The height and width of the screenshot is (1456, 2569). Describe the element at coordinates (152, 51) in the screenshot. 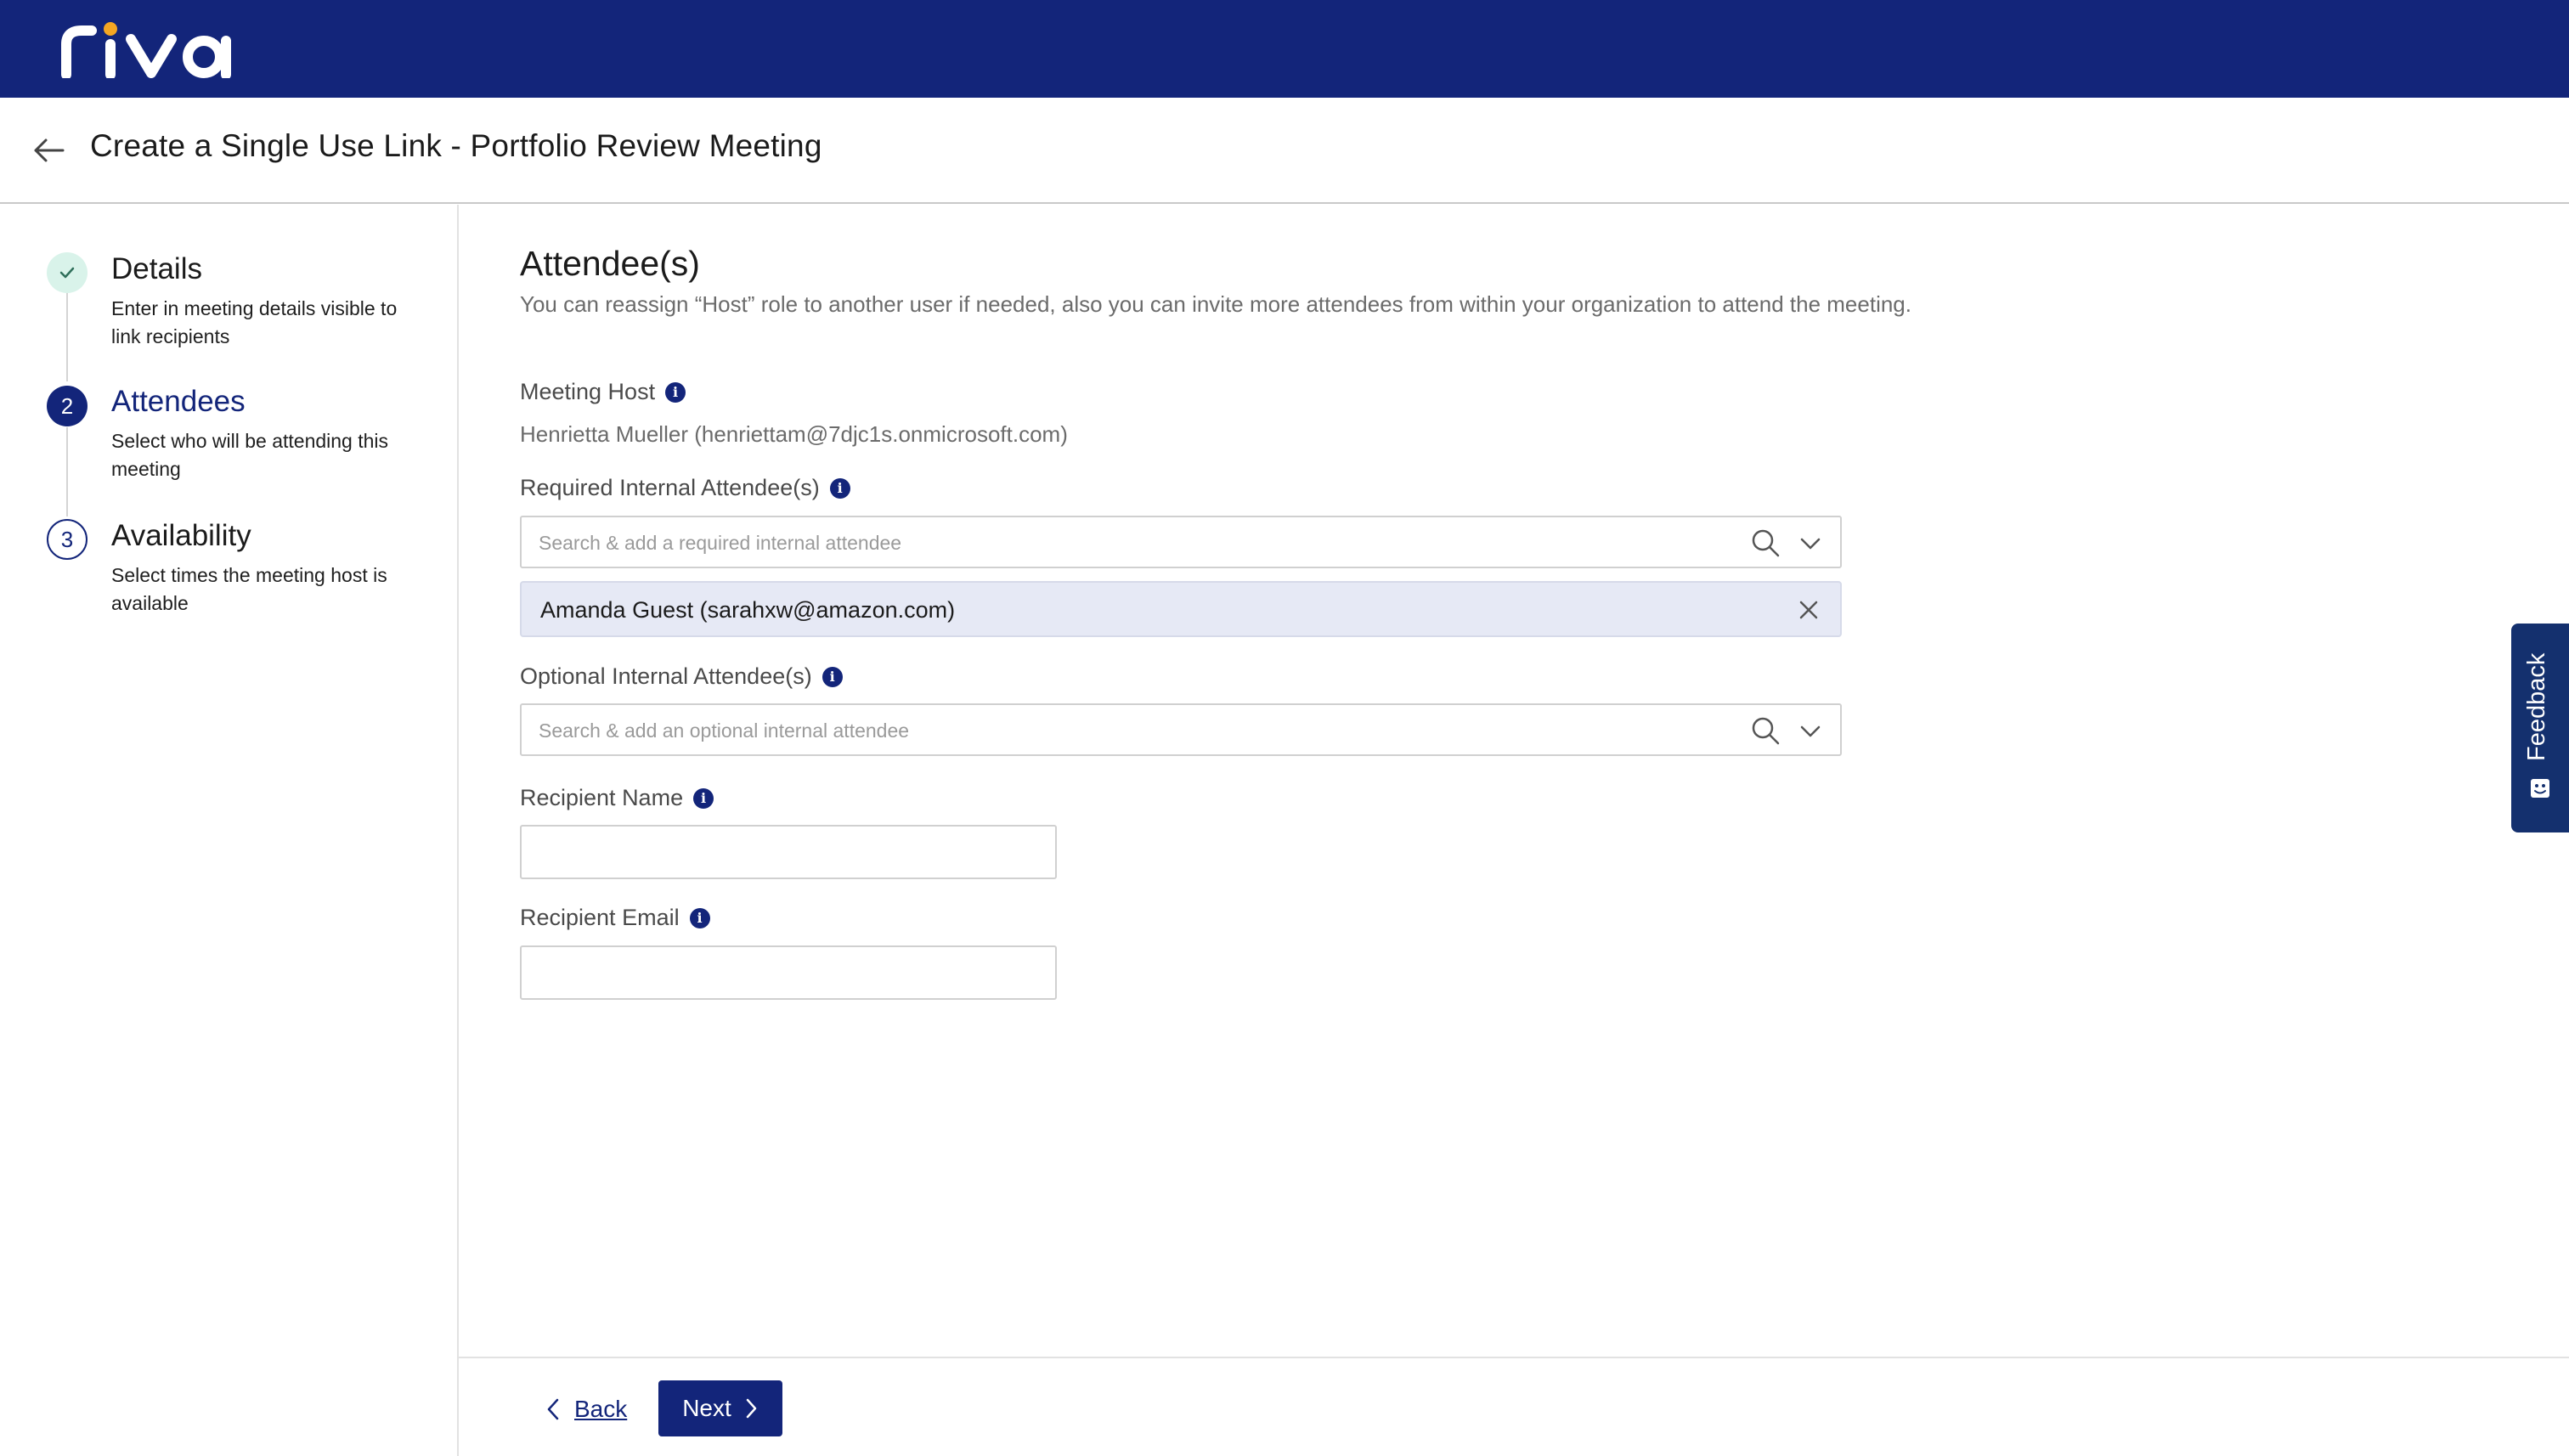

I see `riva-logo` at that location.